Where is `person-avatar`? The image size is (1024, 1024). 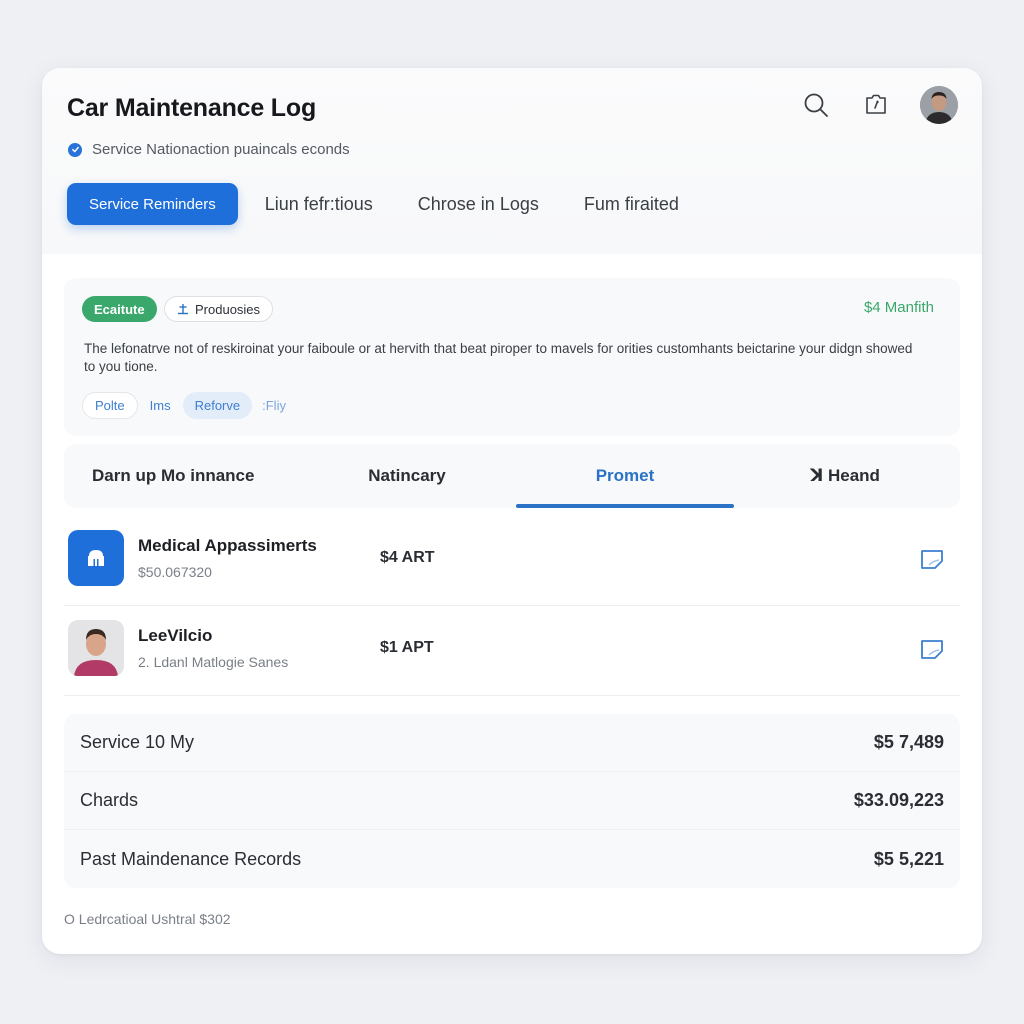
person-avatar is located at coordinates (96, 648).